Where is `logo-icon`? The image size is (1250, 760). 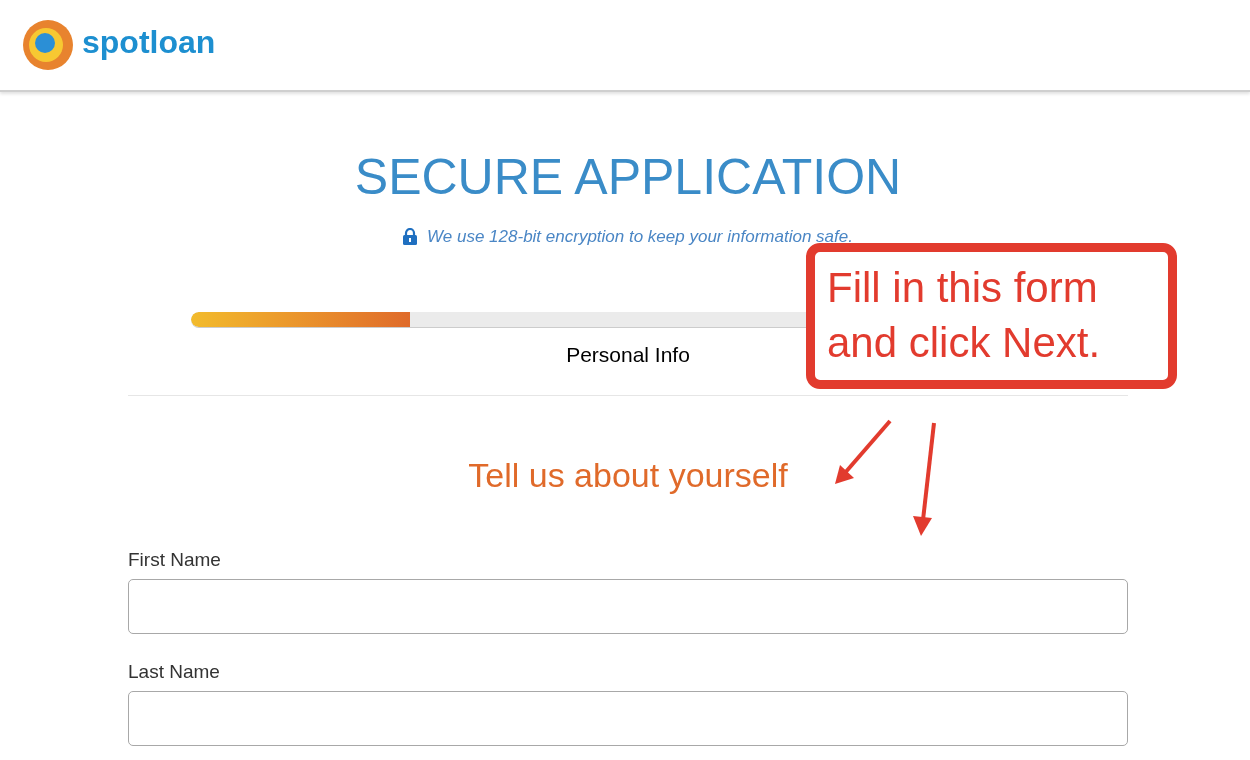
logo-icon is located at coordinates (48, 45).